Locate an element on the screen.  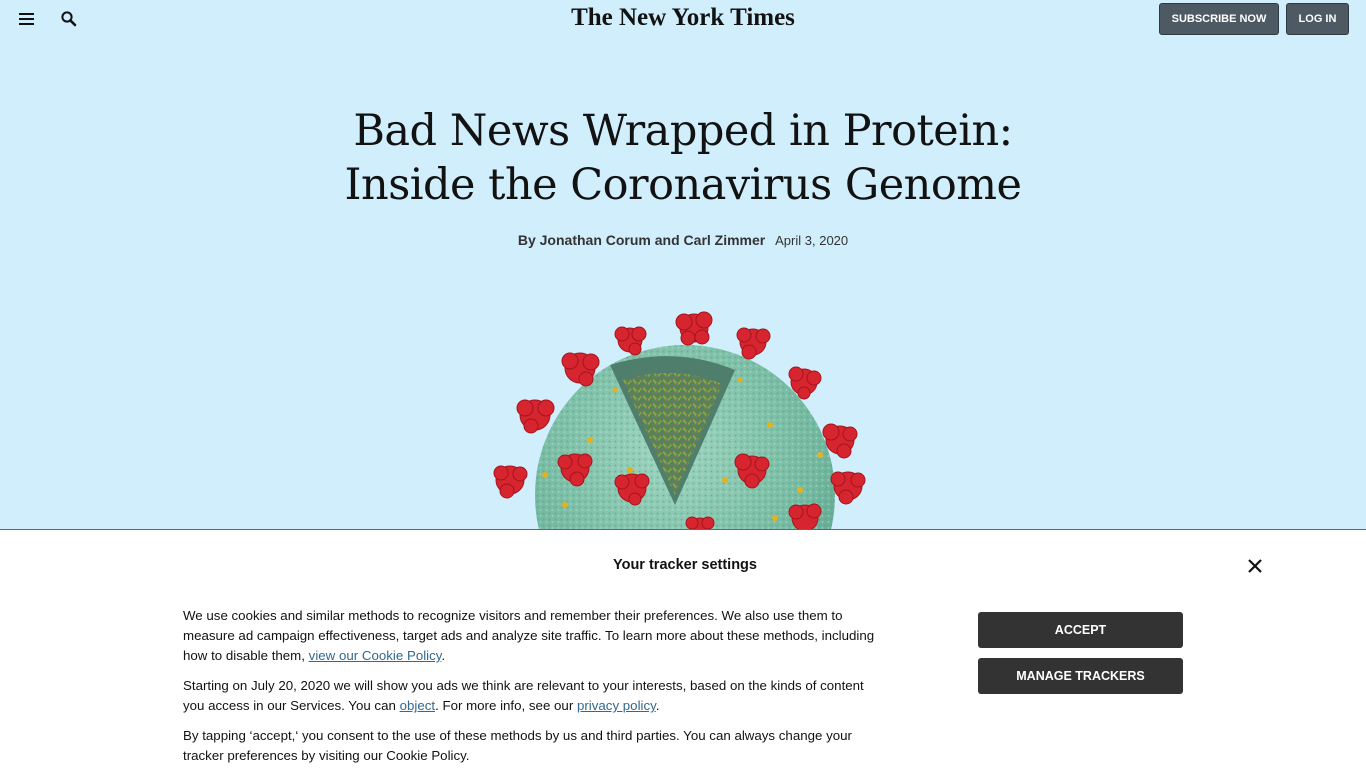
cookie-policy-link: view our Cookie Policy is located at coordinates (375, 655).